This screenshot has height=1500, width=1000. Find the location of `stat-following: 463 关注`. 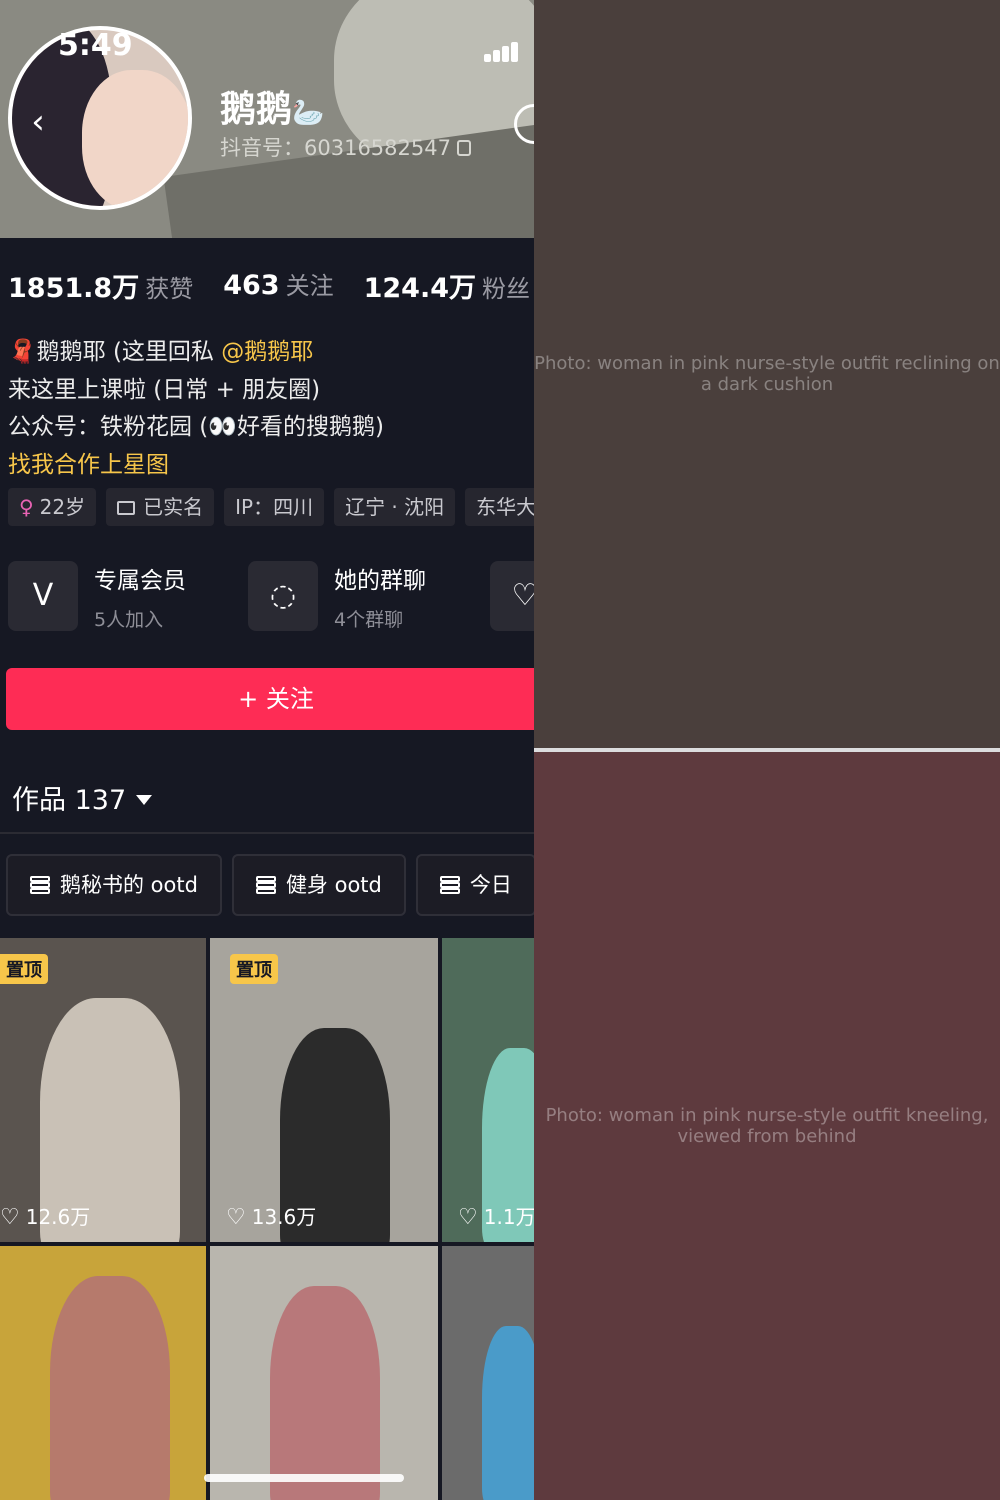

stat-following: 463 关注 is located at coordinates (278, 285).